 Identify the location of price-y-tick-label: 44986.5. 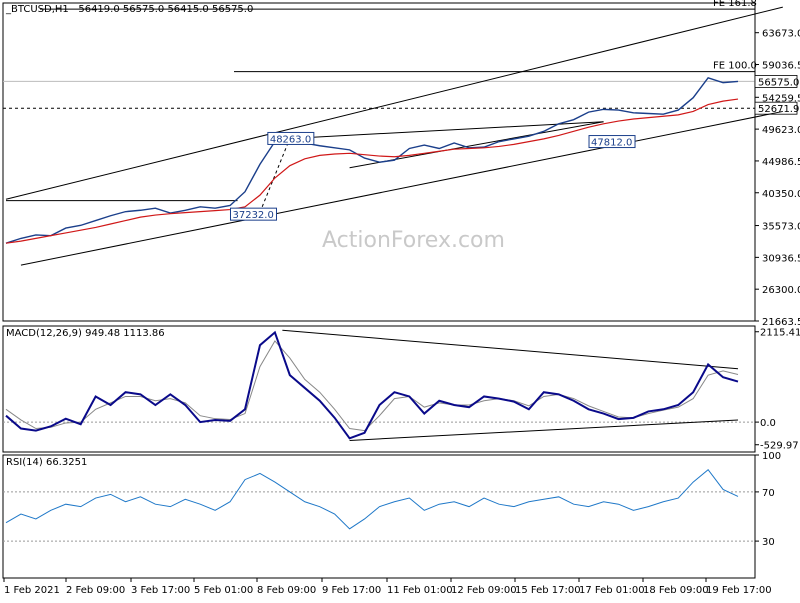
(781, 162).